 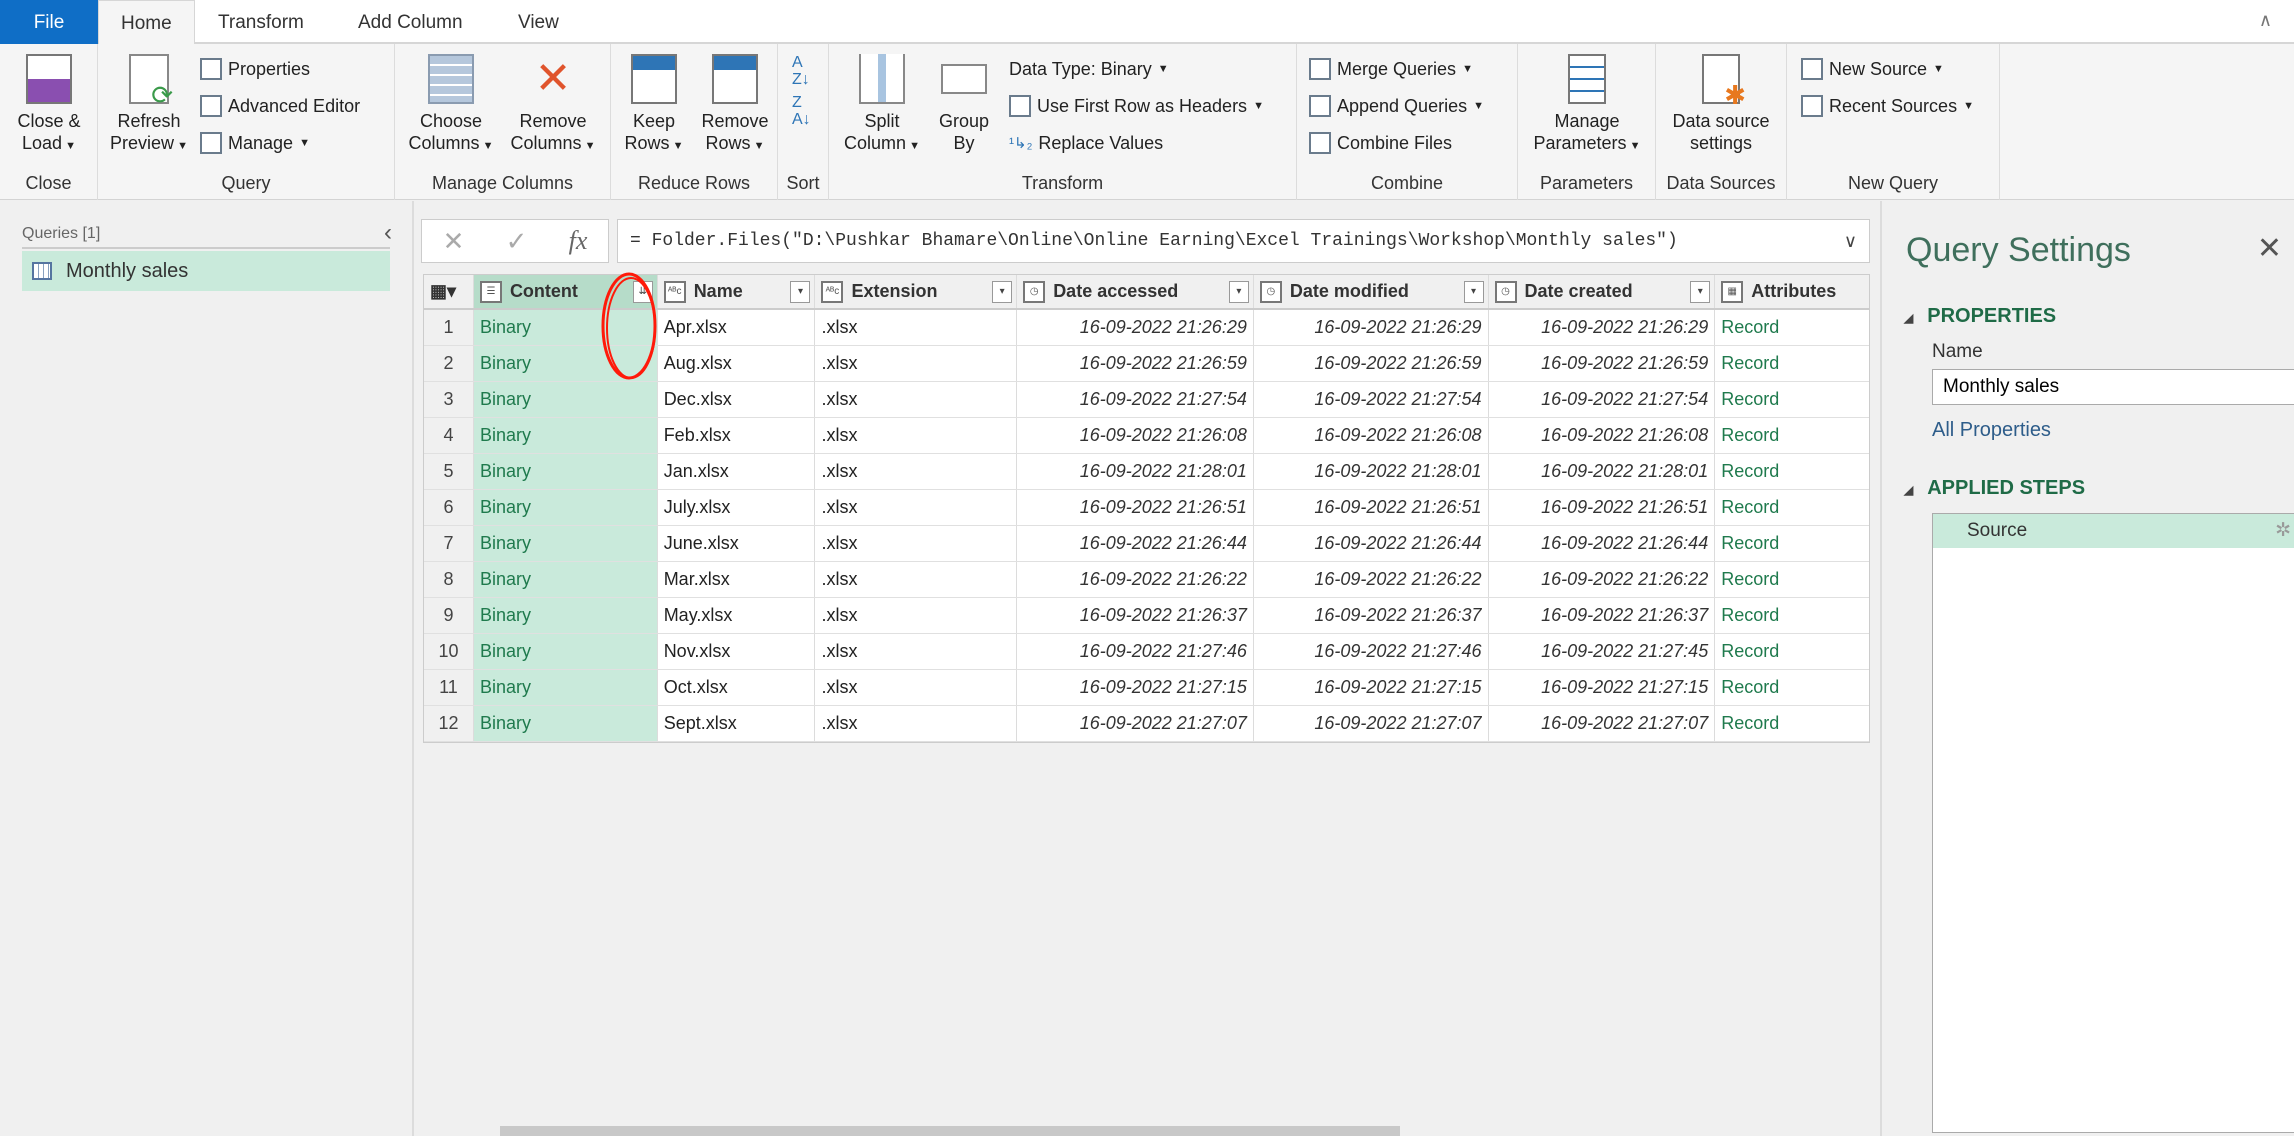 What do you see at coordinates (737, 327) in the screenshot?
I see `cell-name: Apr.xlsx` at bounding box center [737, 327].